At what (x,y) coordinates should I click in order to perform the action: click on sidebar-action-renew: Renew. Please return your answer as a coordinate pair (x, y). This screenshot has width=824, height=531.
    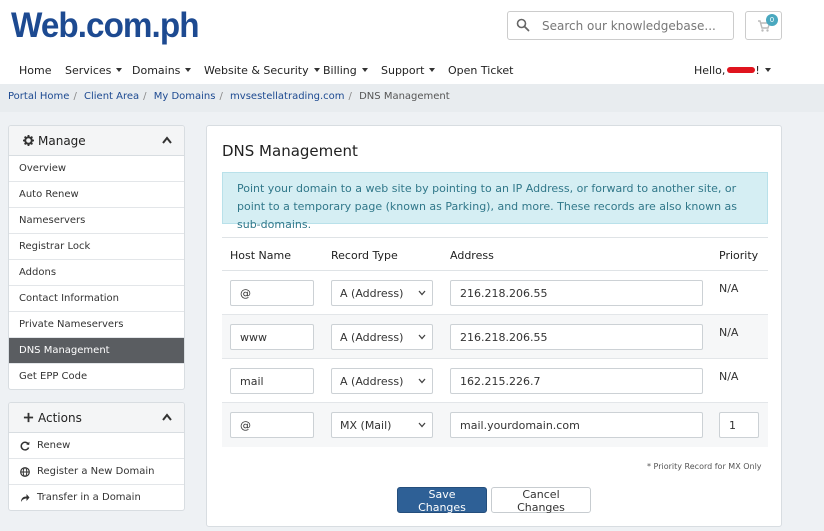
    Looking at the image, I should click on (96, 446).